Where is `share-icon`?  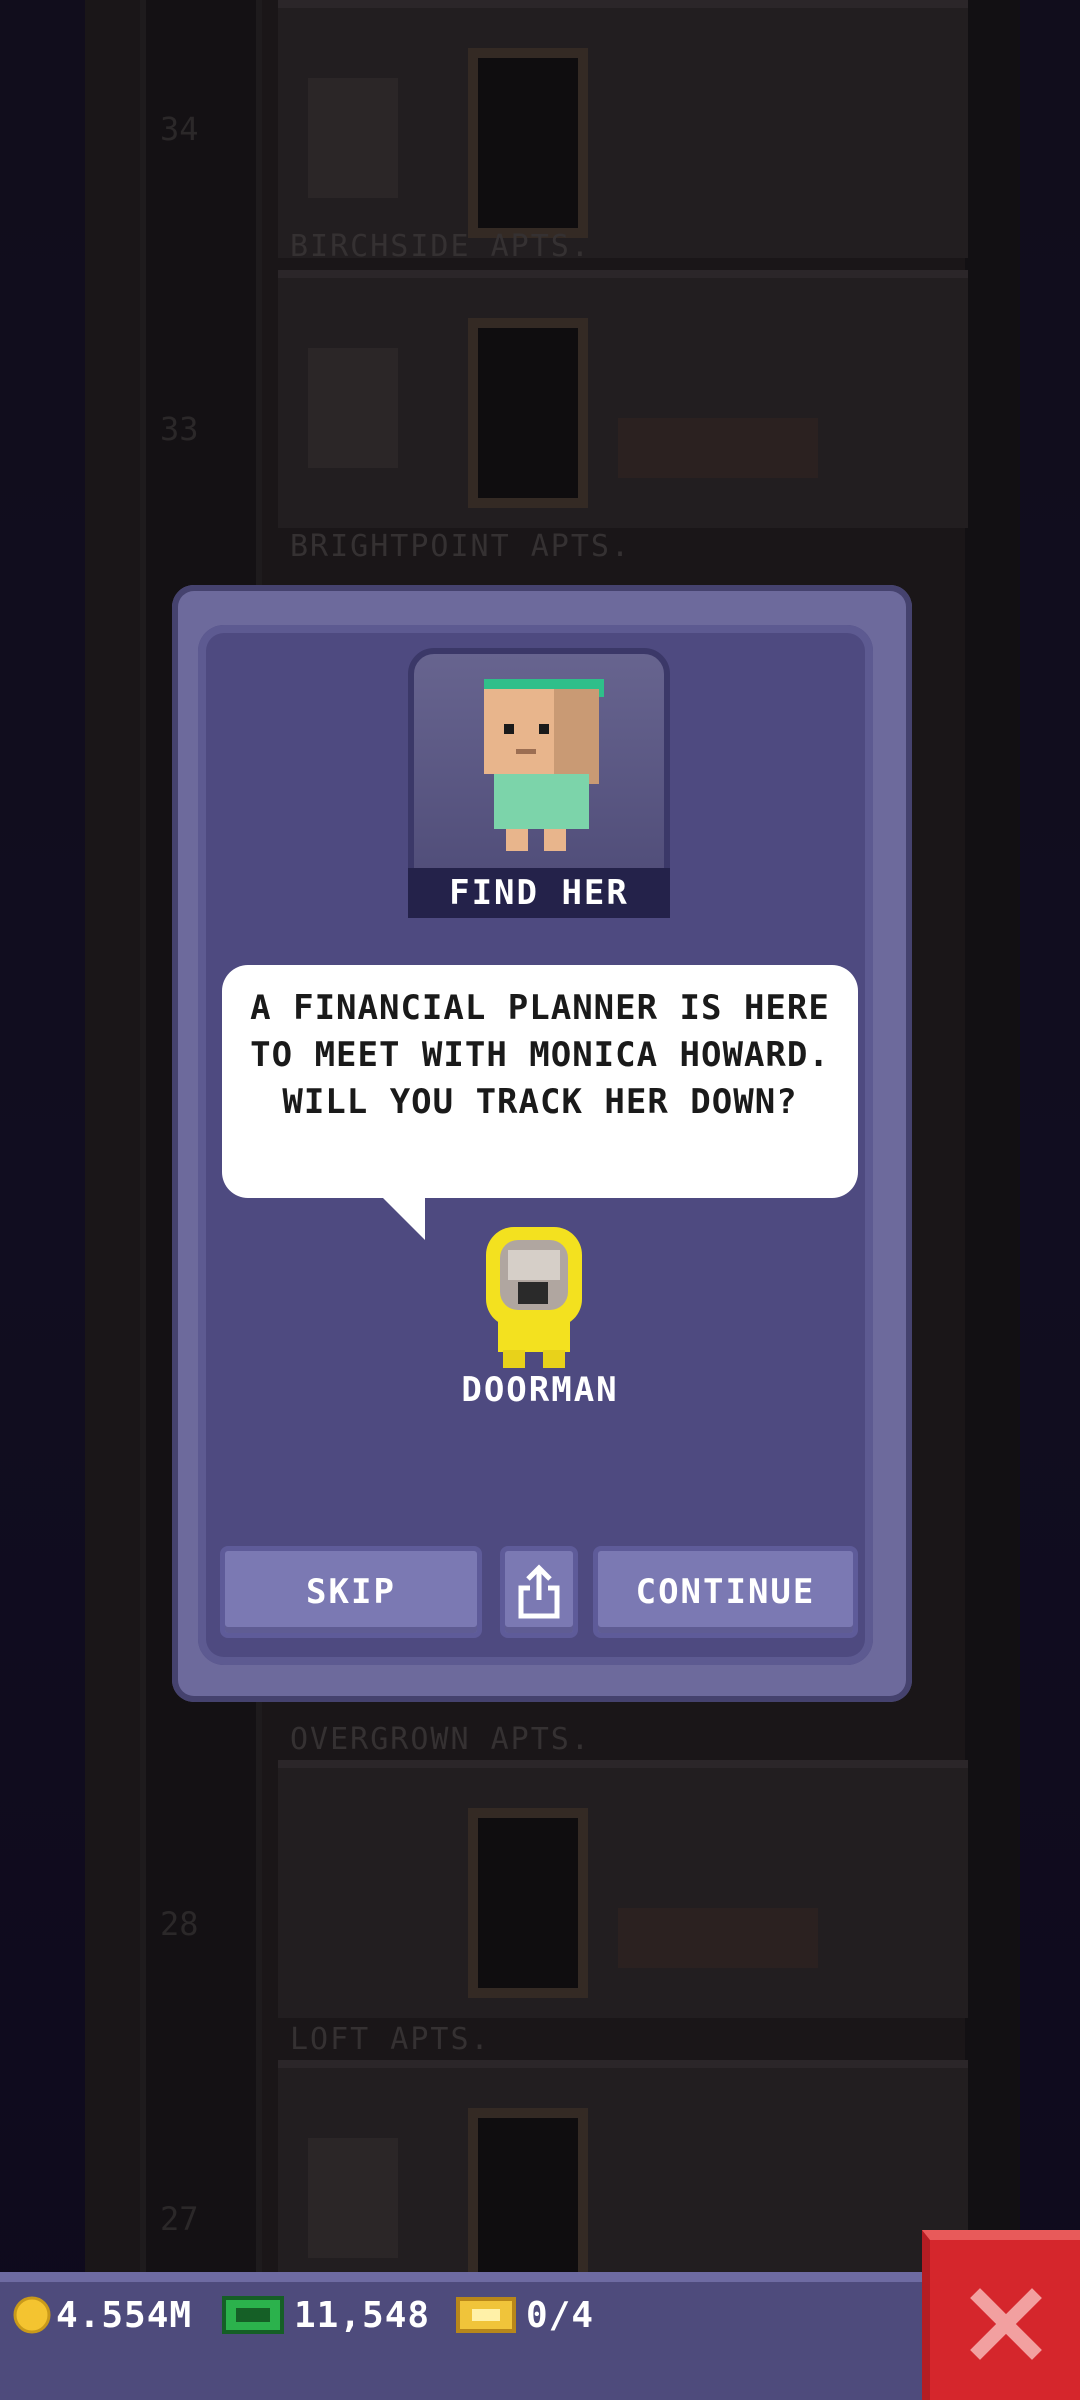
share-icon is located at coordinates (539, 1591).